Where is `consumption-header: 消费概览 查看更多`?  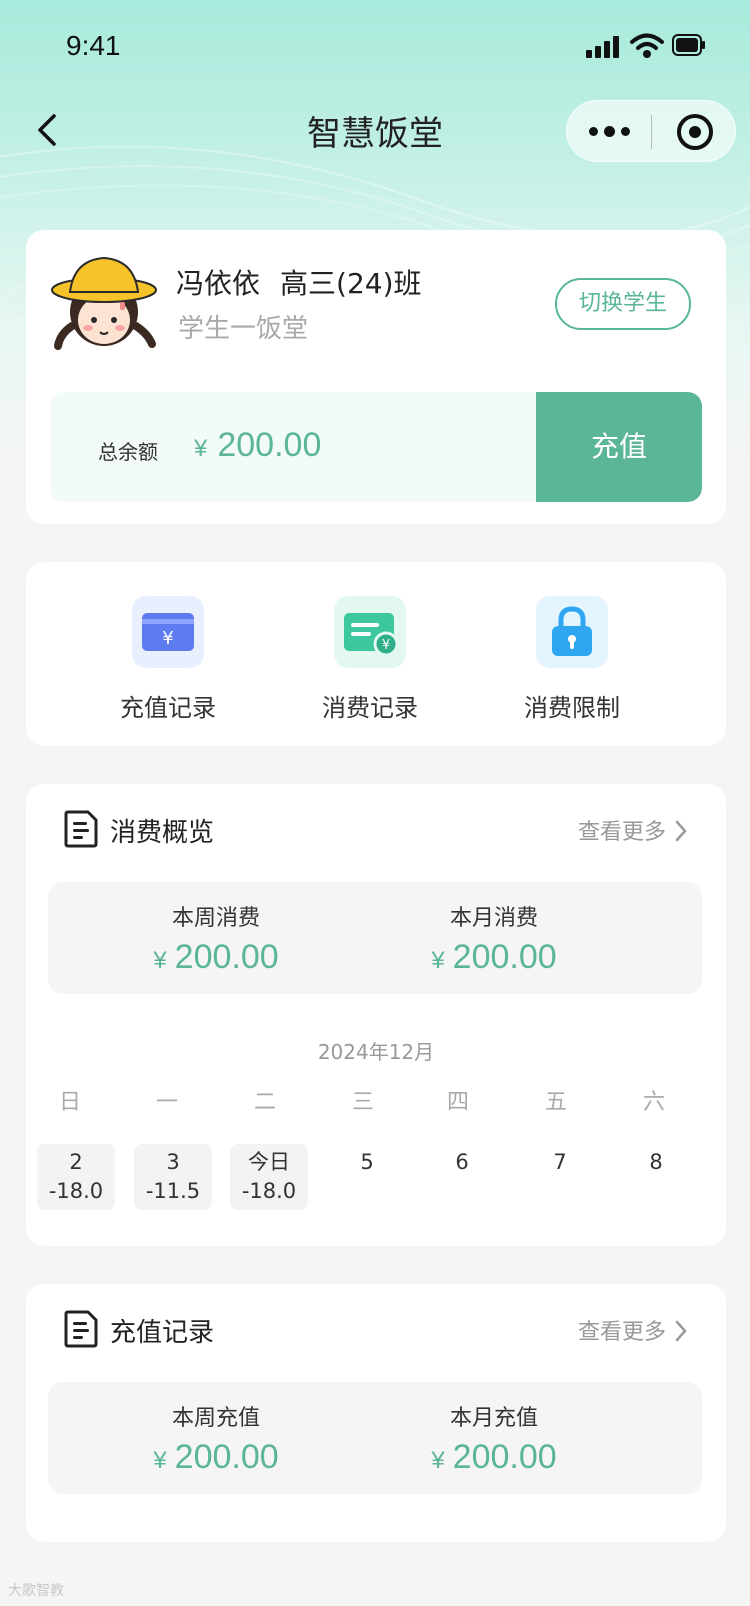
consumption-header: 消费概览 查看更多 is located at coordinates (376, 830).